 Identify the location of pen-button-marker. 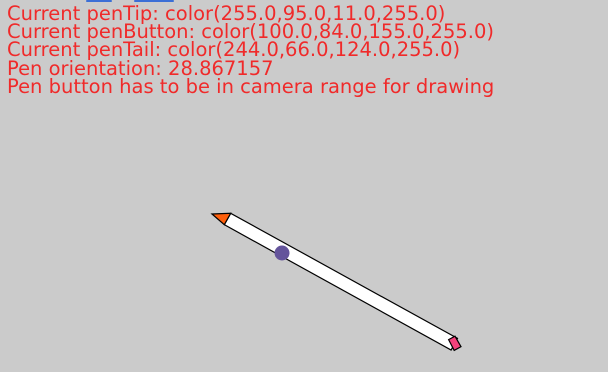
(282, 253).